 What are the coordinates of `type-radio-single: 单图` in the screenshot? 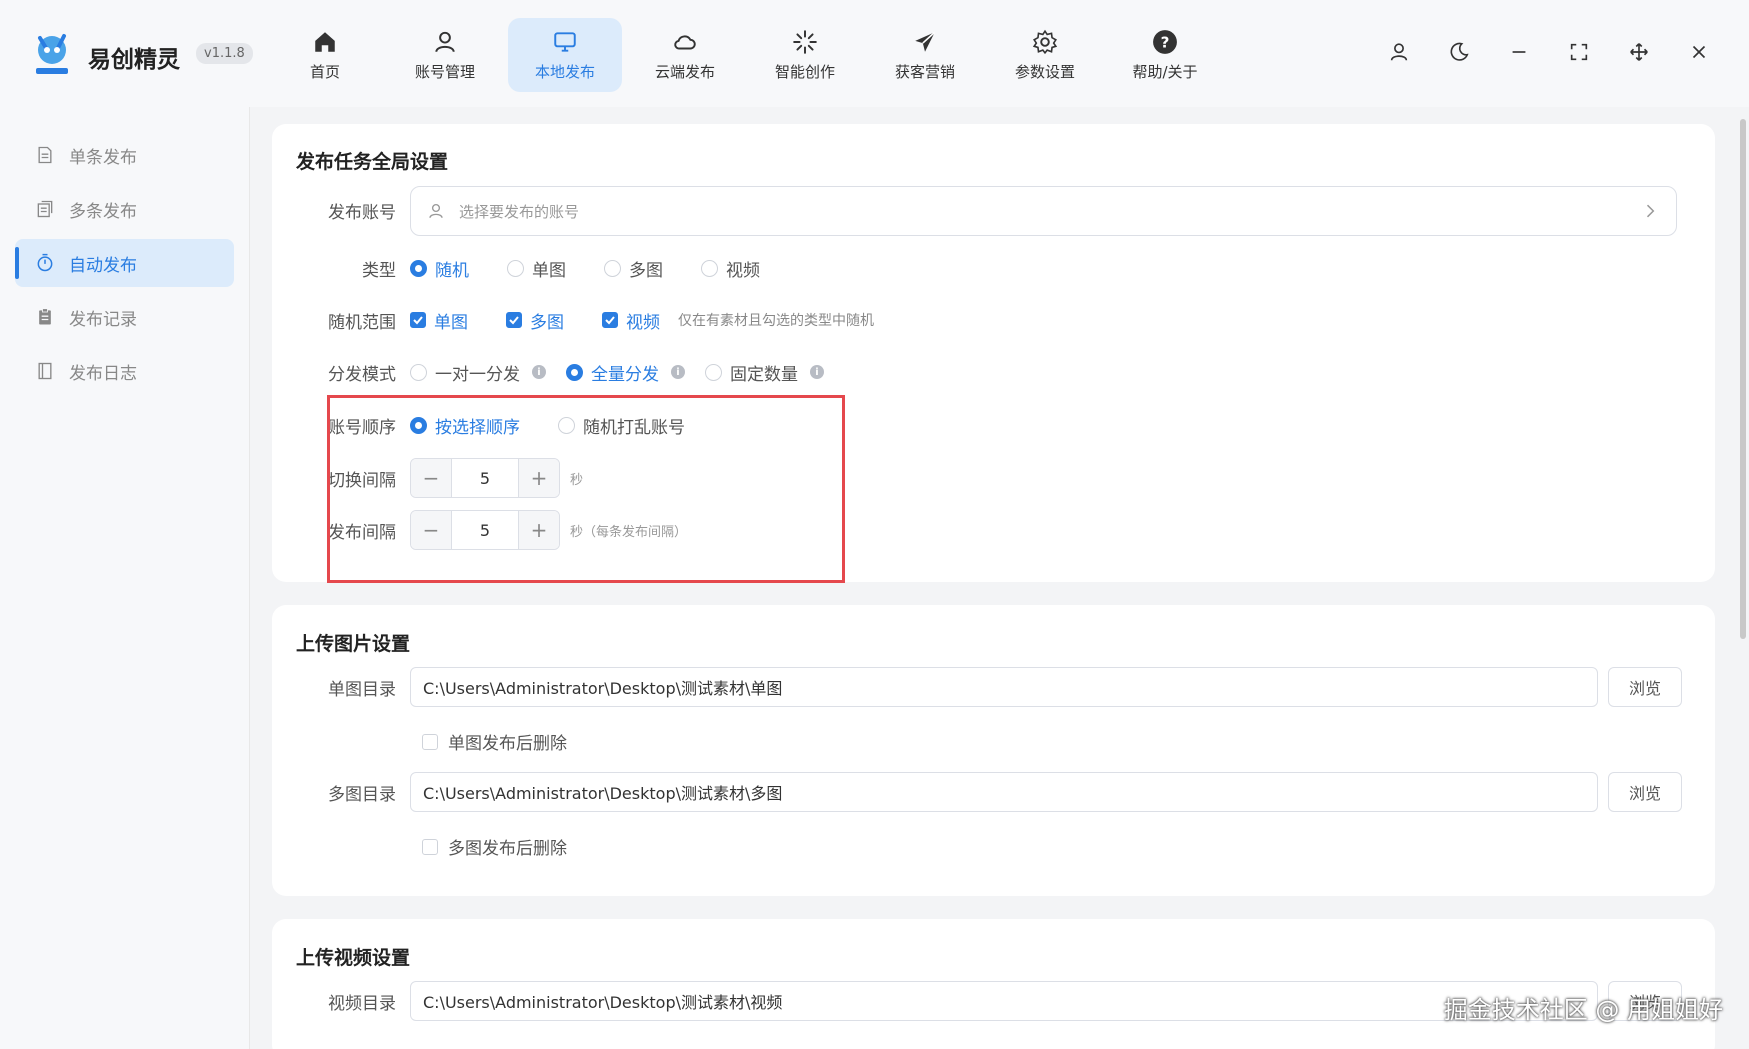 It's located at (536, 268).